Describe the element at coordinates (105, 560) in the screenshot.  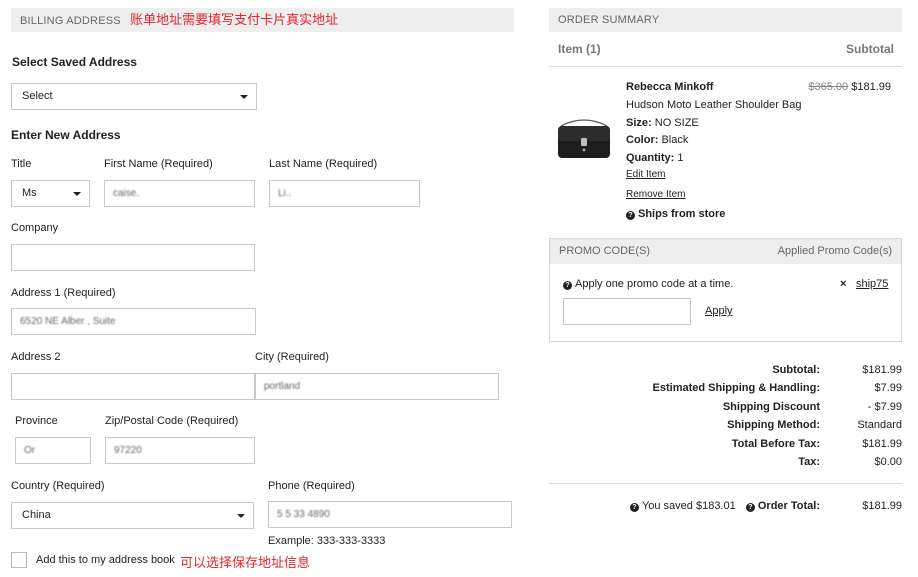
I see `address-book-label: Add this to my address book` at that location.